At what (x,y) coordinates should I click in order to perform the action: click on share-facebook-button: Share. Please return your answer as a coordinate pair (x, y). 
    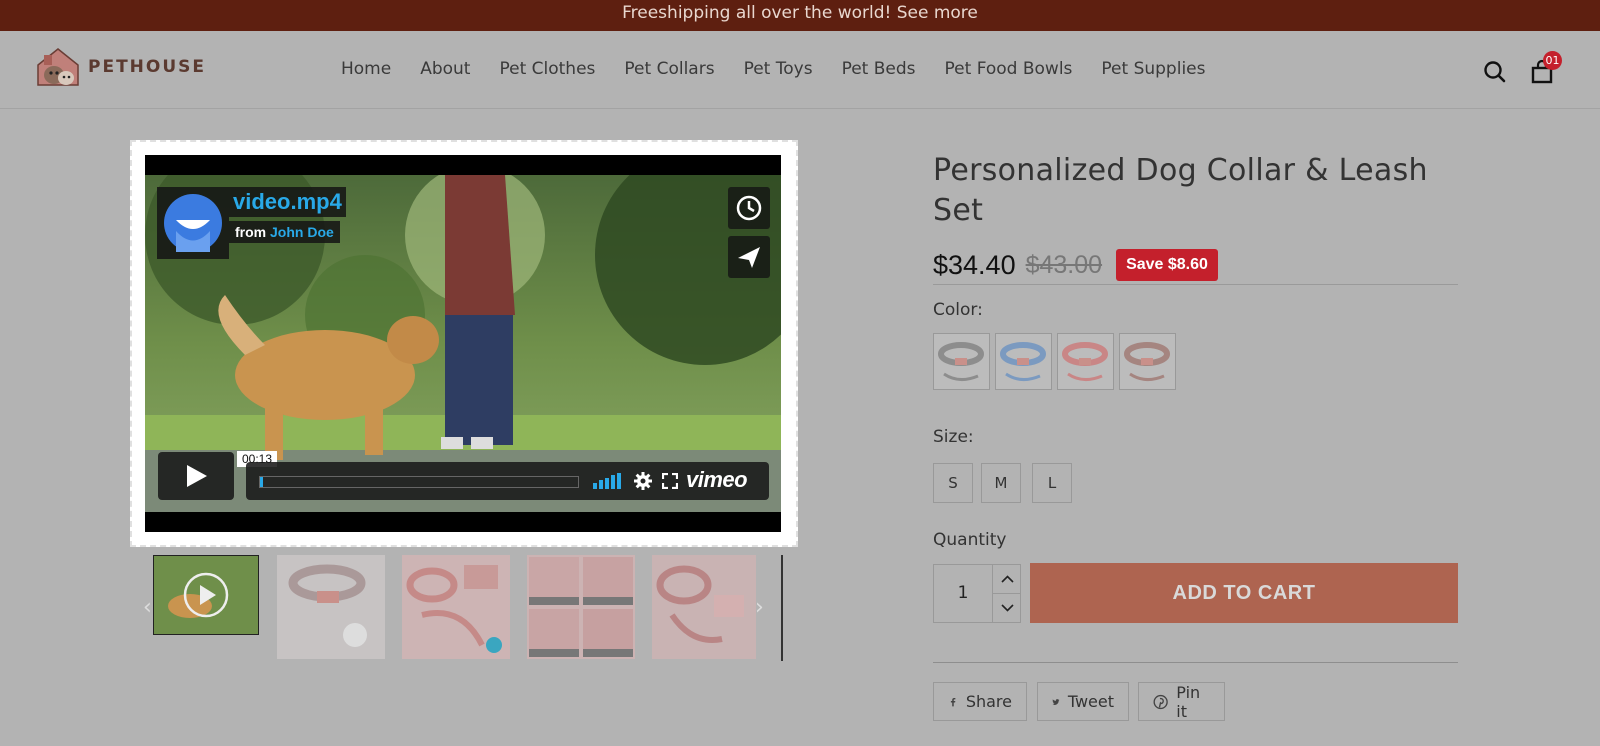
    Looking at the image, I should click on (980, 701).